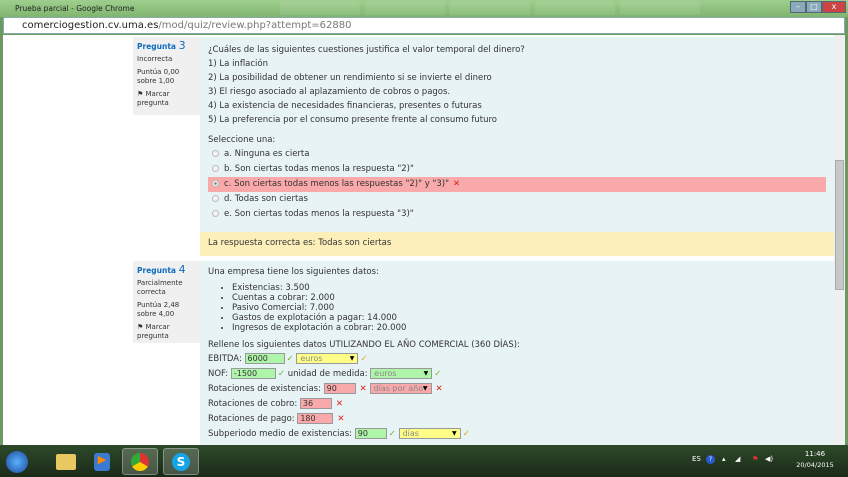 Image resolution: width=848 pixels, height=477 pixels. Describe the element at coordinates (315, 418) in the screenshot. I see `rot-pago-input: 180` at that location.